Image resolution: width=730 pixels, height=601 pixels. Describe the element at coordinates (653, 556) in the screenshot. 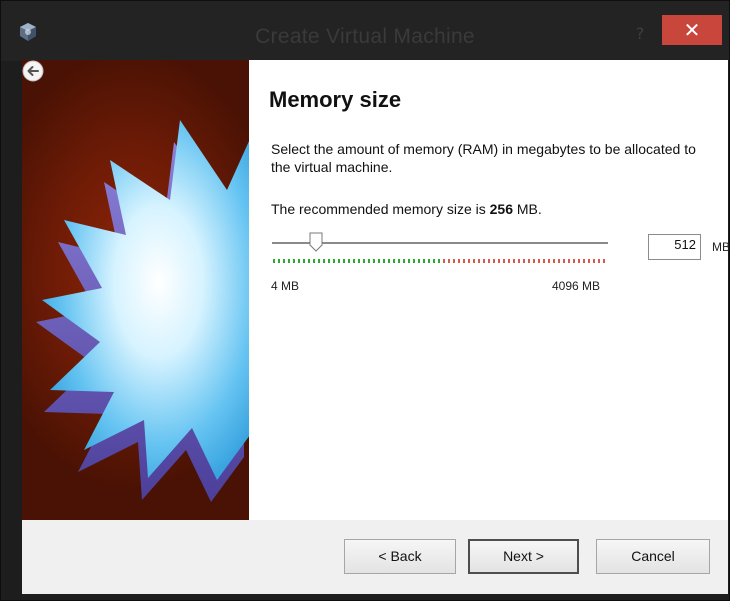

I see `cancel-button: Cancel` at that location.